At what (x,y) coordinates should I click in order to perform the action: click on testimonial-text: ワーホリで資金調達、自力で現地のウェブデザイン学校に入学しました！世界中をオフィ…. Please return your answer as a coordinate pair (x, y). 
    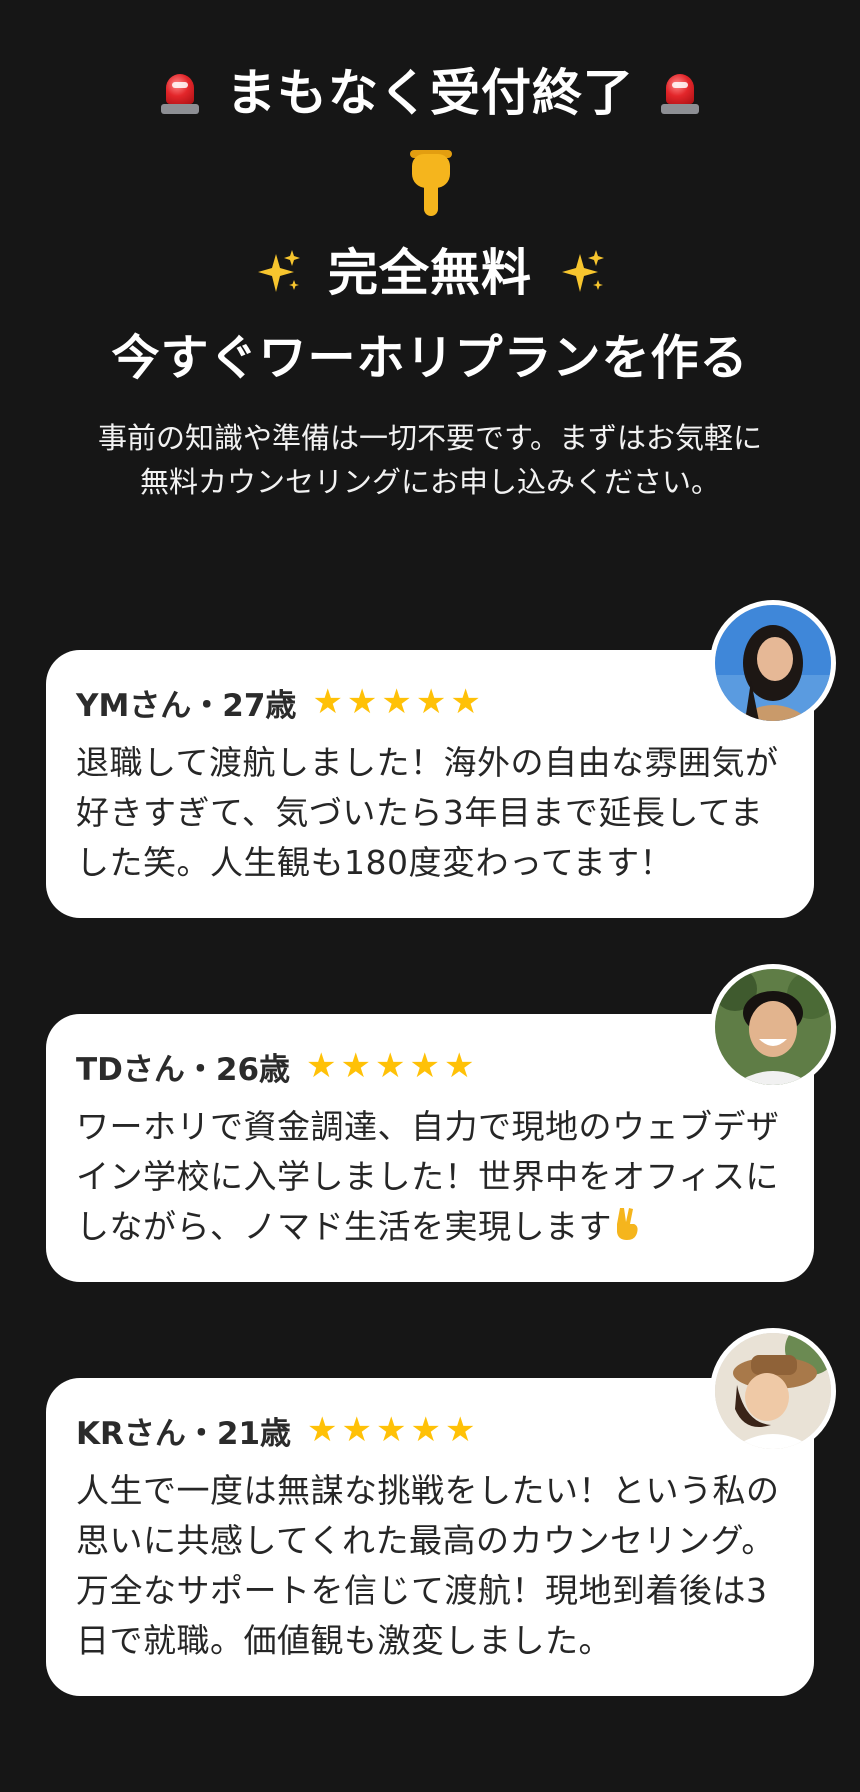
    Looking at the image, I should click on (430, 1177).